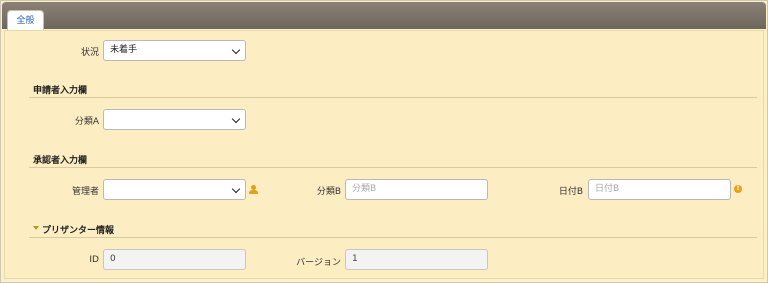 Image resolution: width=768 pixels, height=283 pixels. I want to click on section-title-applicant: 申請者入力欄, so click(60, 91).